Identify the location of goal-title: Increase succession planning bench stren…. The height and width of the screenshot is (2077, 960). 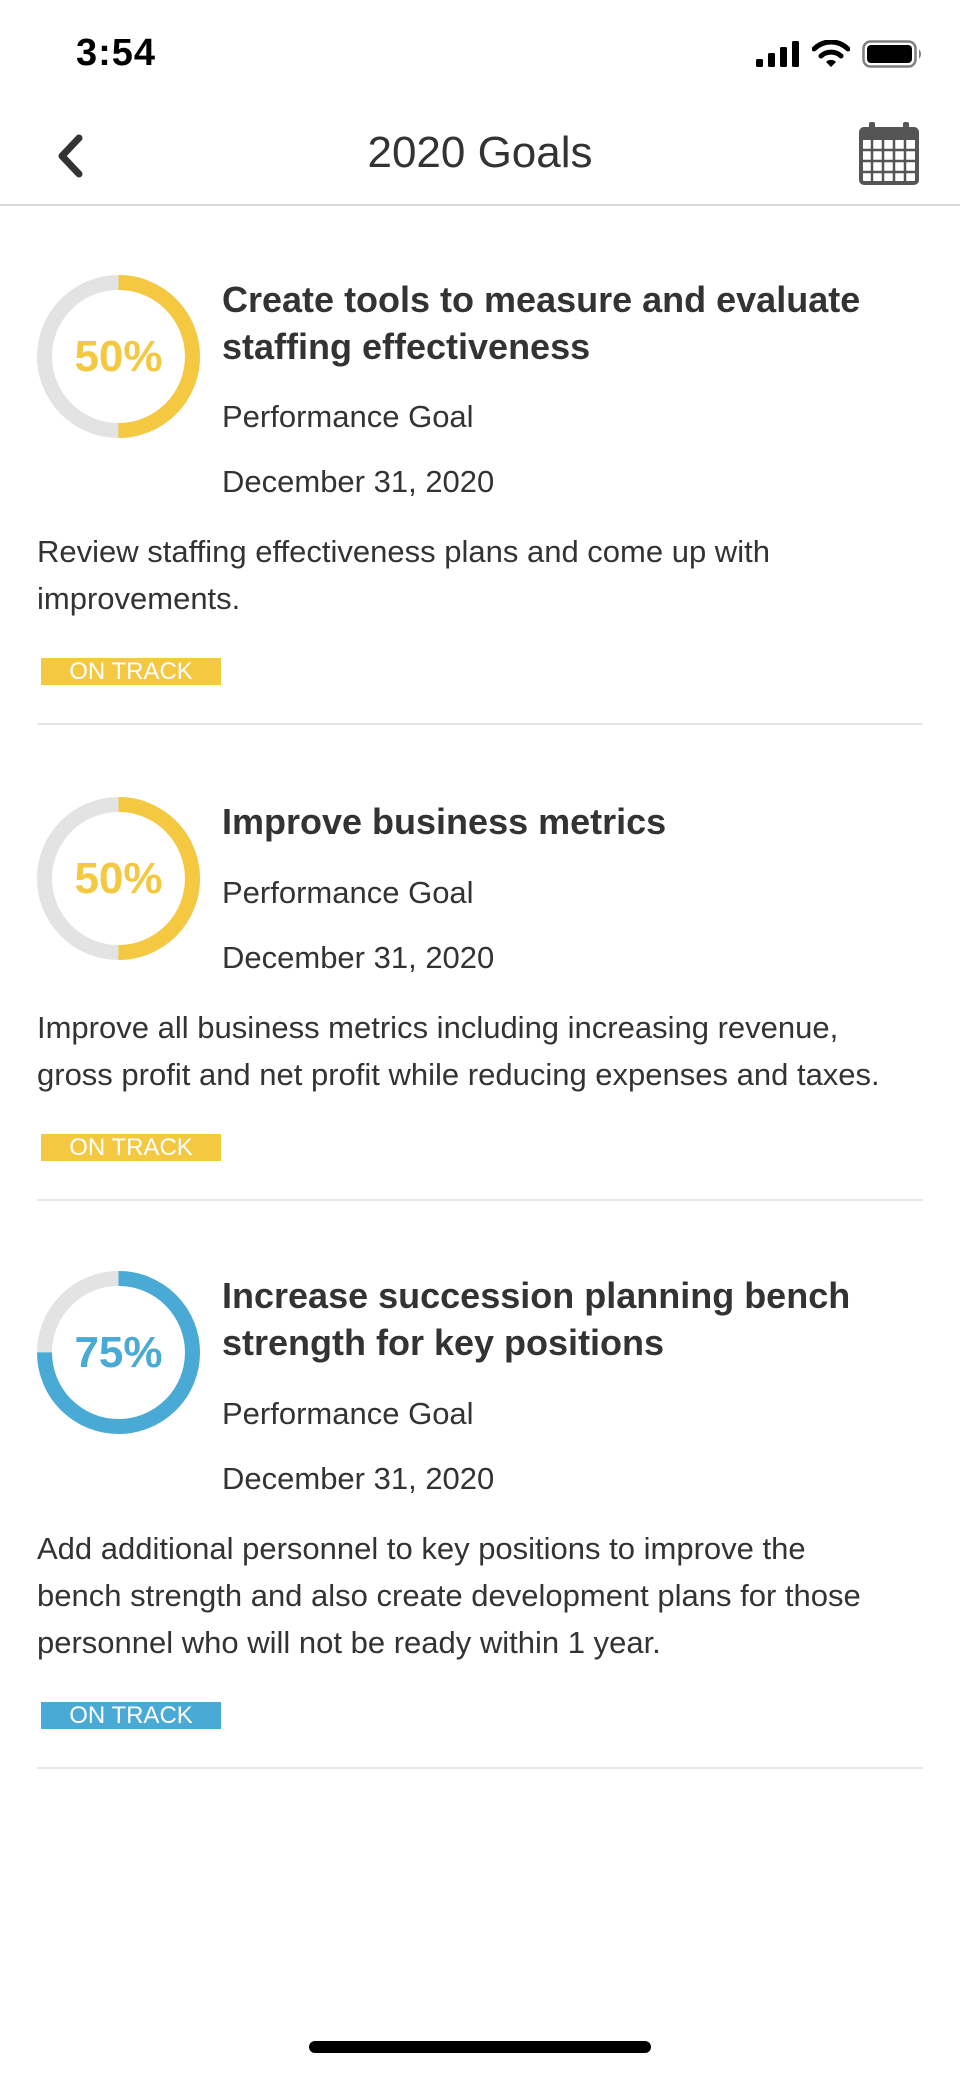
(572, 1319).